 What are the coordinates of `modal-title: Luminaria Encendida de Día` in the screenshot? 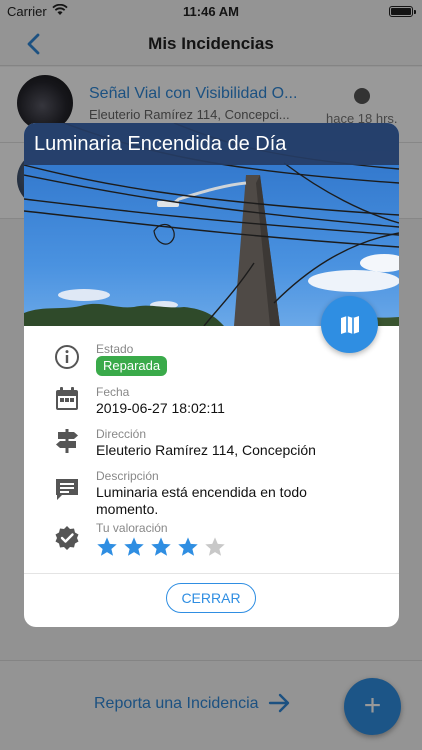 It's located at (160, 144).